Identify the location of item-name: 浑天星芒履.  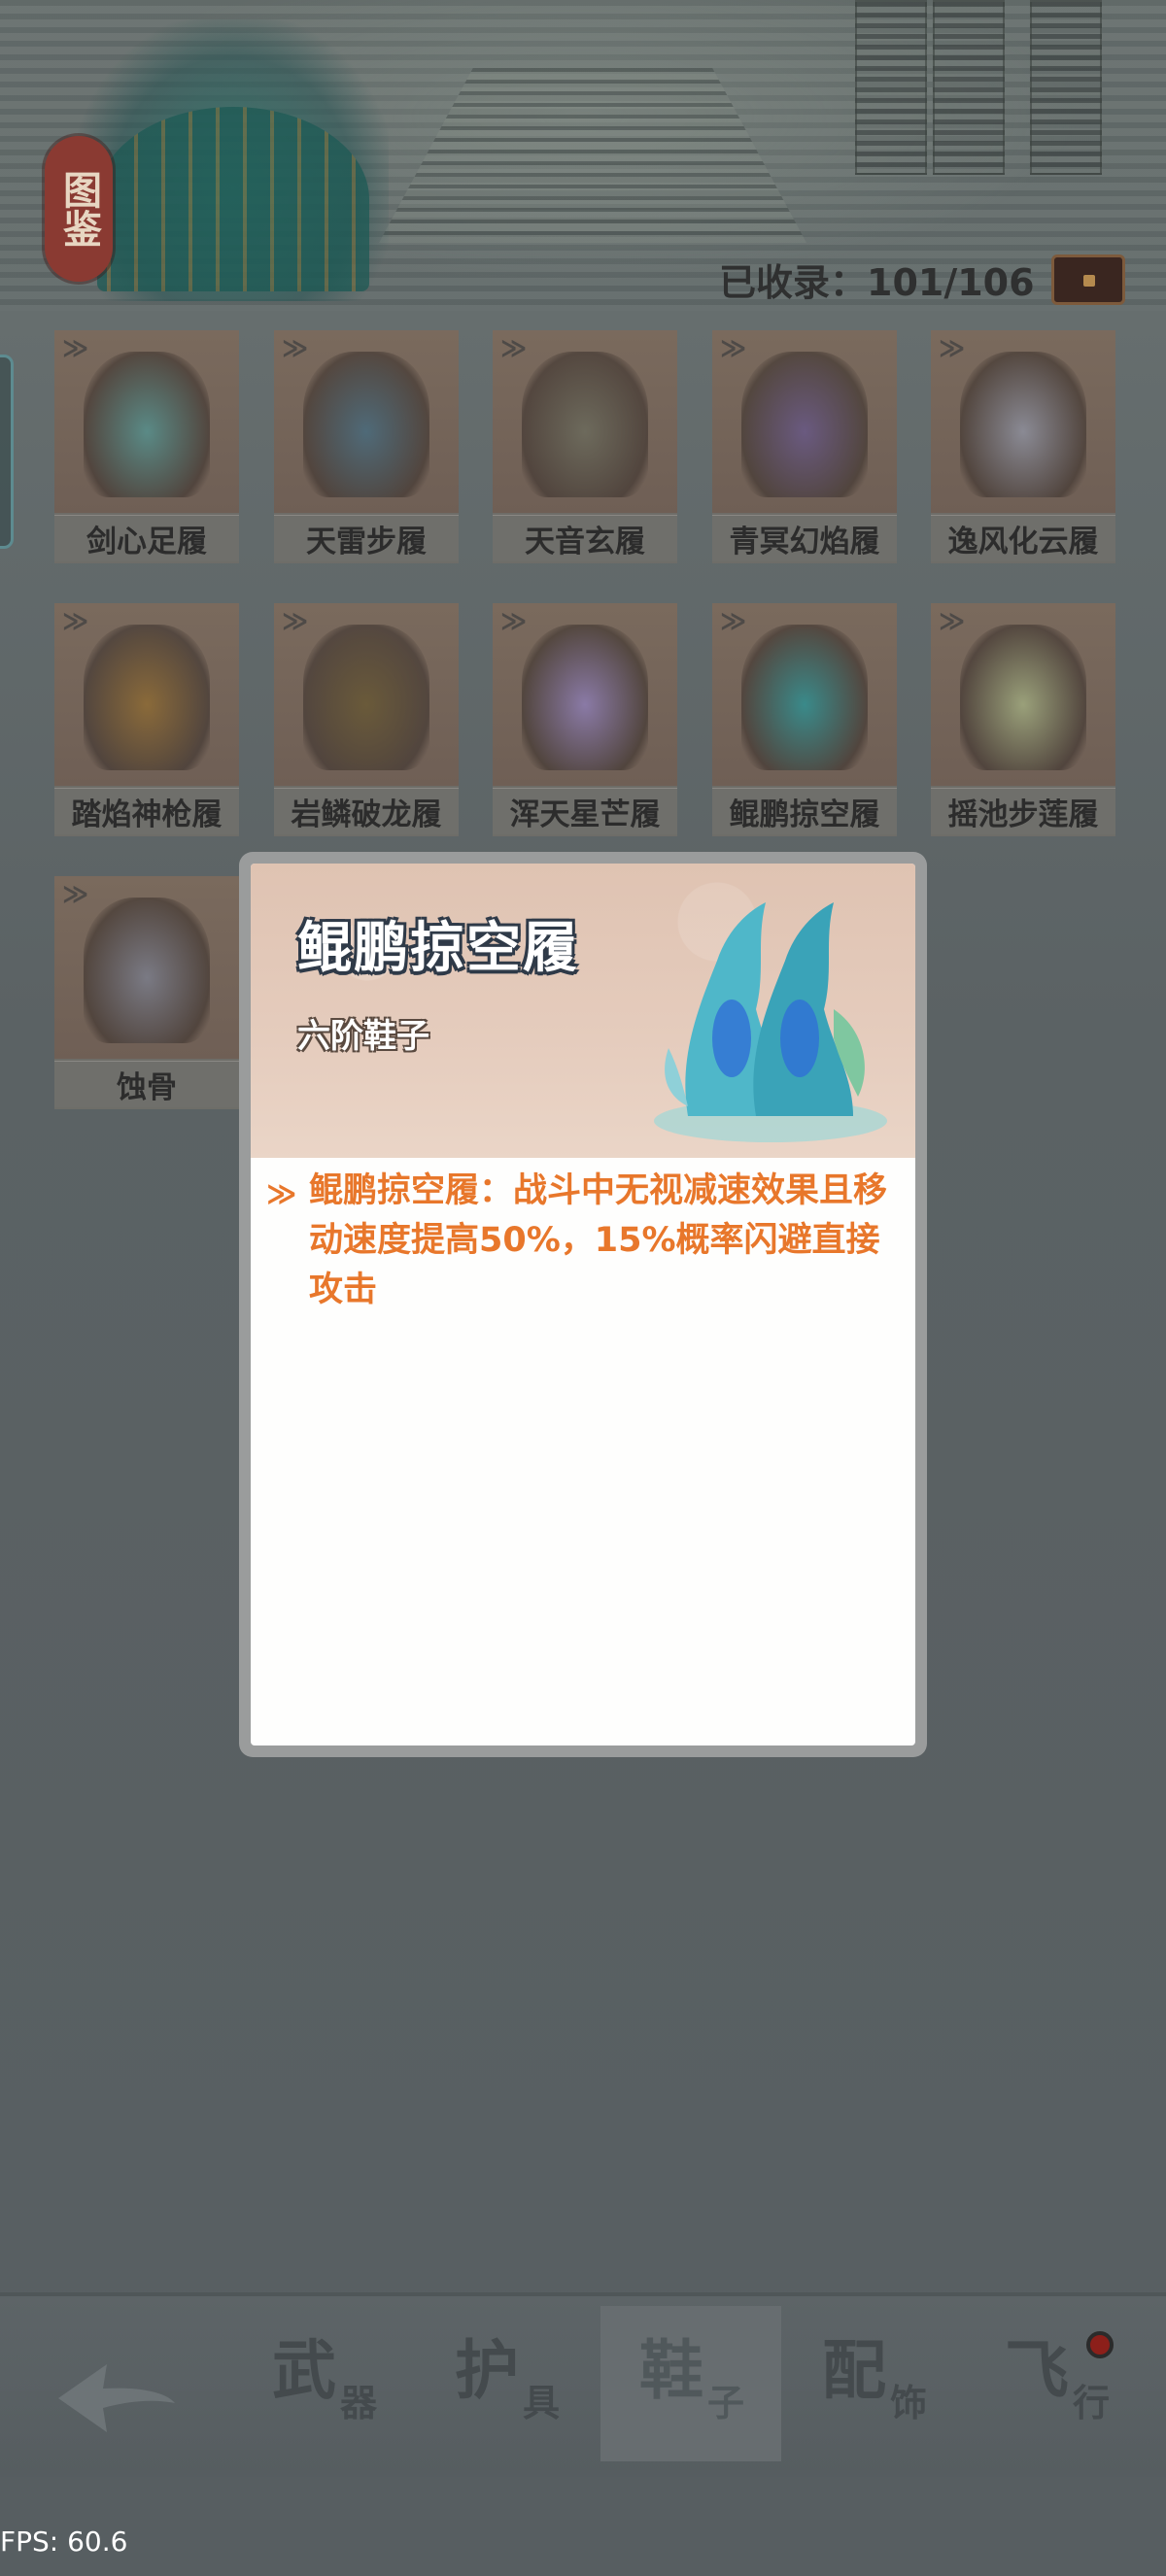
(585, 811).